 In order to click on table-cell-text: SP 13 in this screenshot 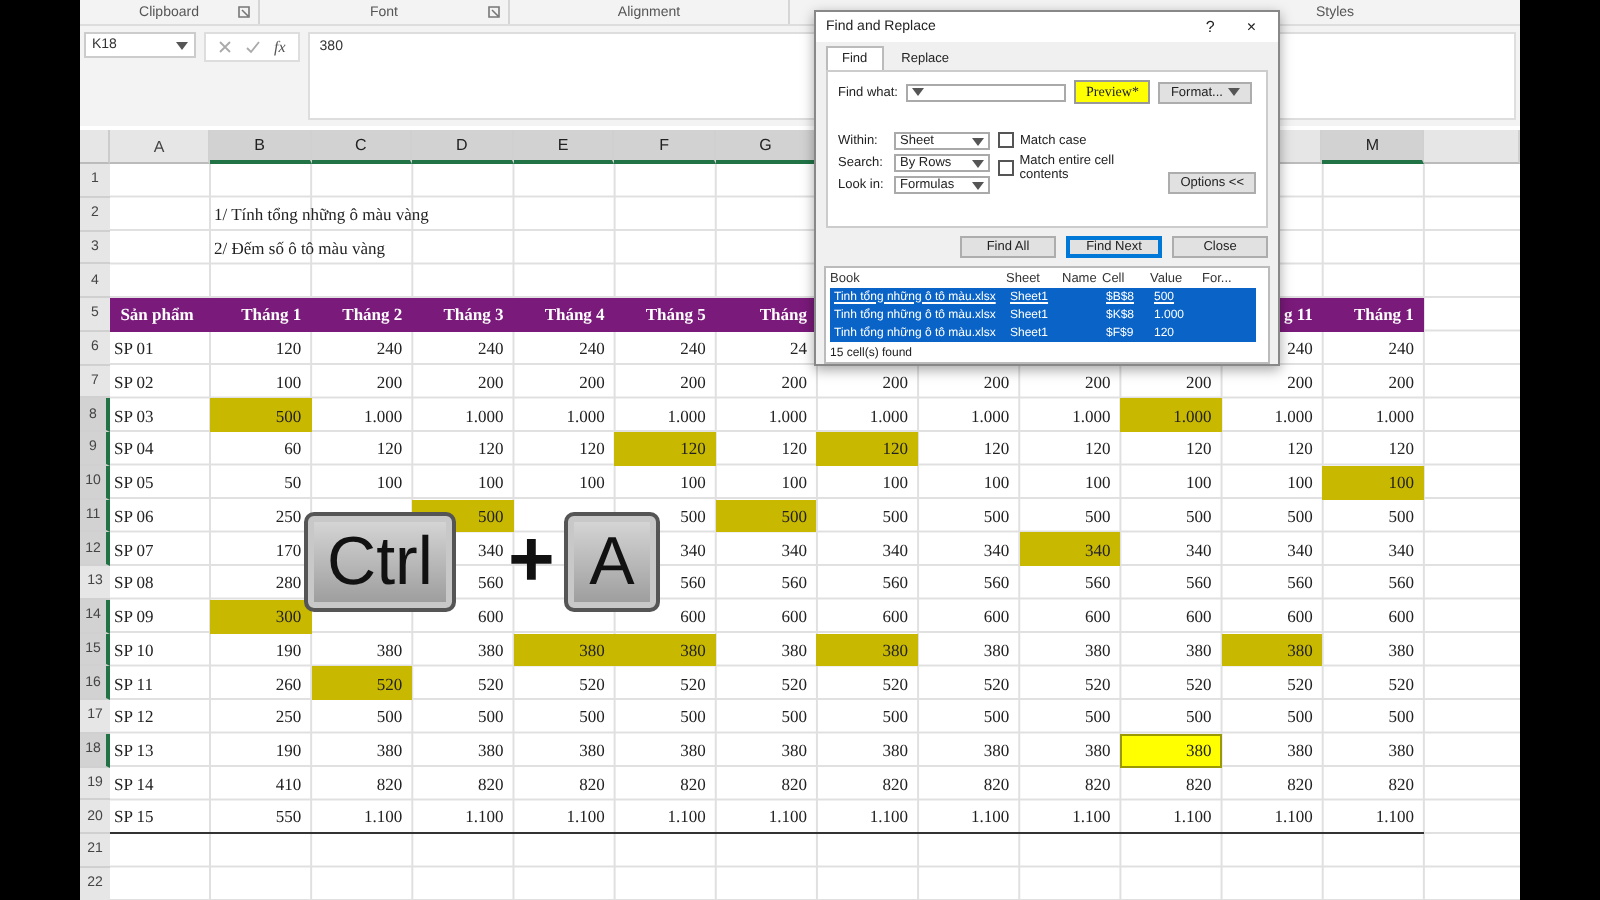, I will do `click(134, 751)`.